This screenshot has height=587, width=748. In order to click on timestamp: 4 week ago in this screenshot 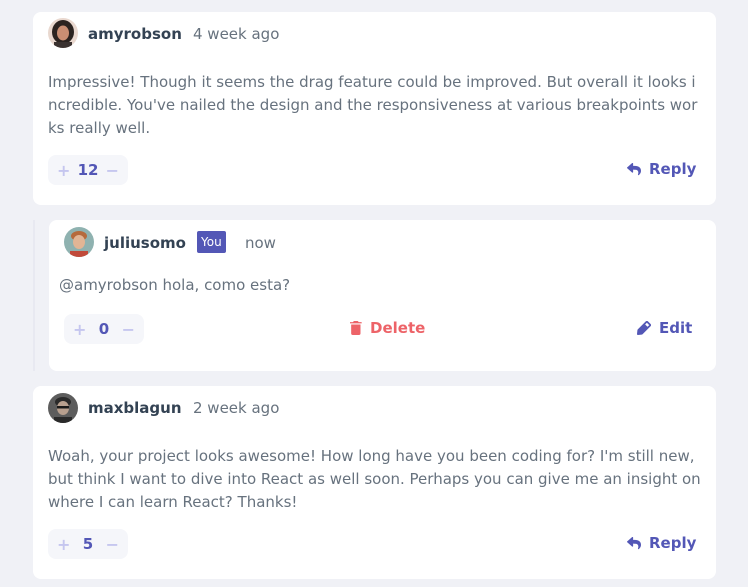, I will do `click(236, 34)`.